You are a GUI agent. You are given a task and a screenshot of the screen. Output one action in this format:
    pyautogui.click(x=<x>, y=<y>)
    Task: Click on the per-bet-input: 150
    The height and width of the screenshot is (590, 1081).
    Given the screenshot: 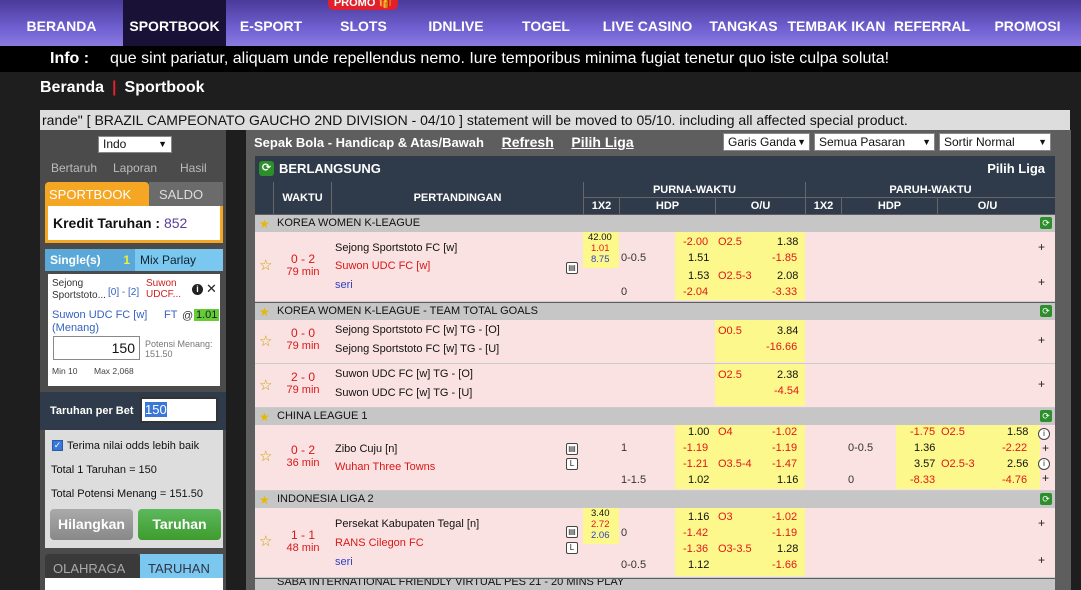 What is the action you would take?
    pyautogui.click(x=179, y=410)
    